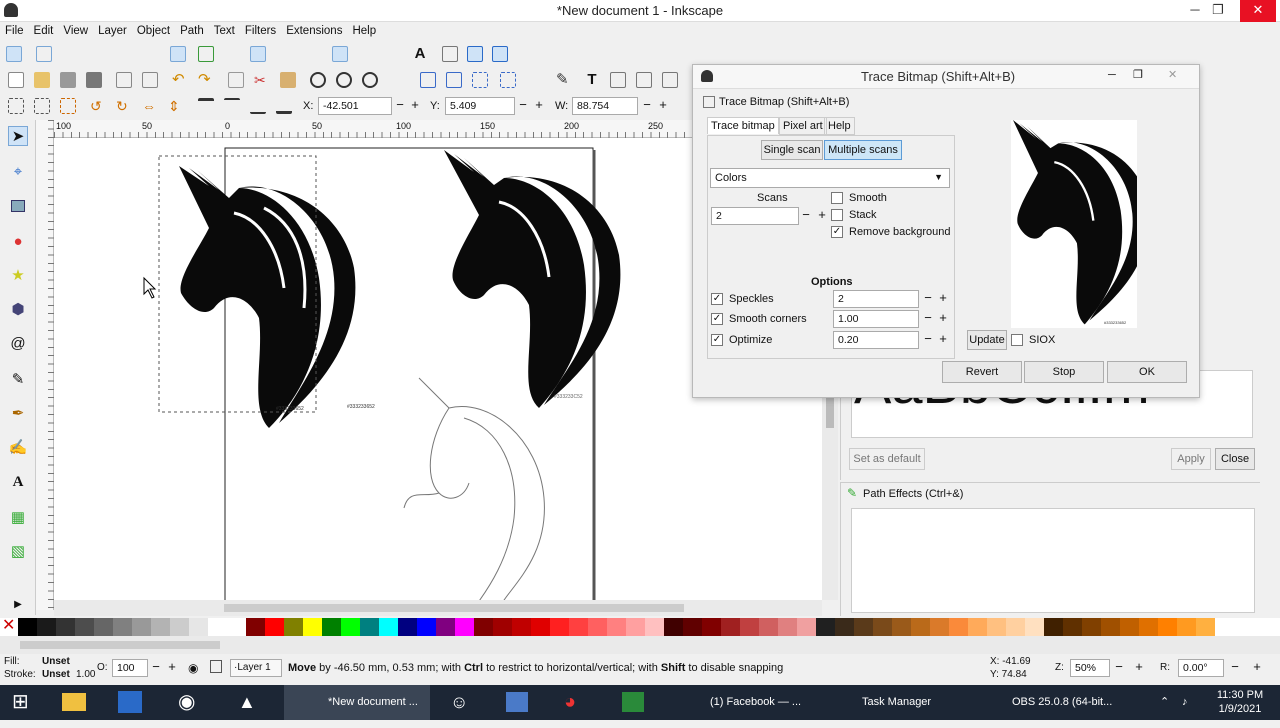  What do you see at coordinates (1053, 560) in the screenshot?
I see `path-effects-list` at bounding box center [1053, 560].